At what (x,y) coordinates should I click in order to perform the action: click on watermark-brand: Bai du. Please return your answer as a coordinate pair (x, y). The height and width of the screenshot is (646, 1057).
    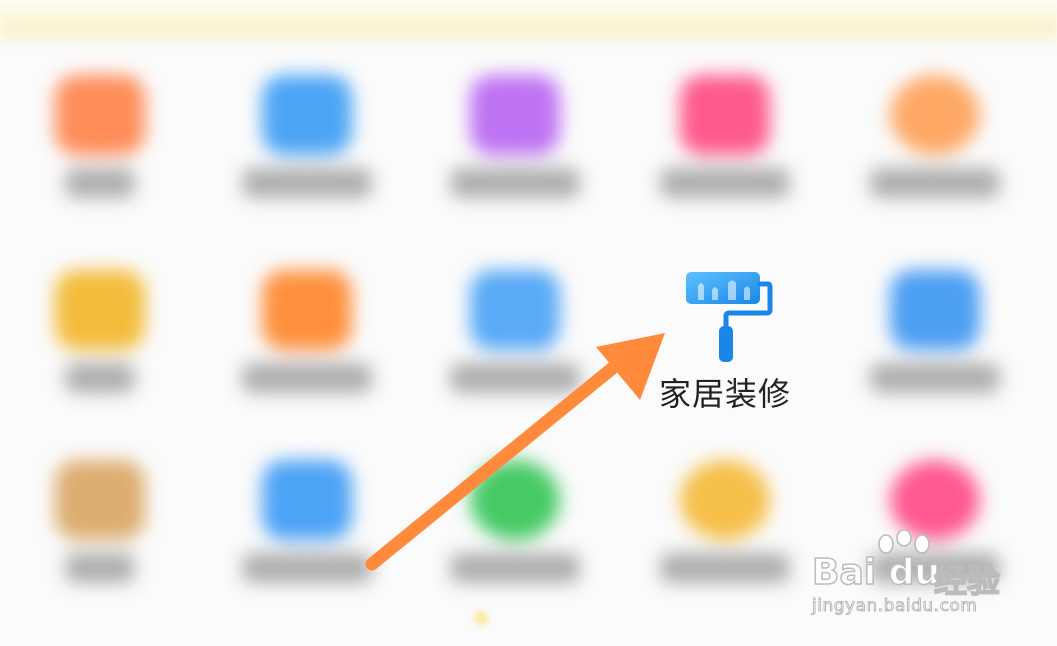
    Looking at the image, I should click on (876, 572).